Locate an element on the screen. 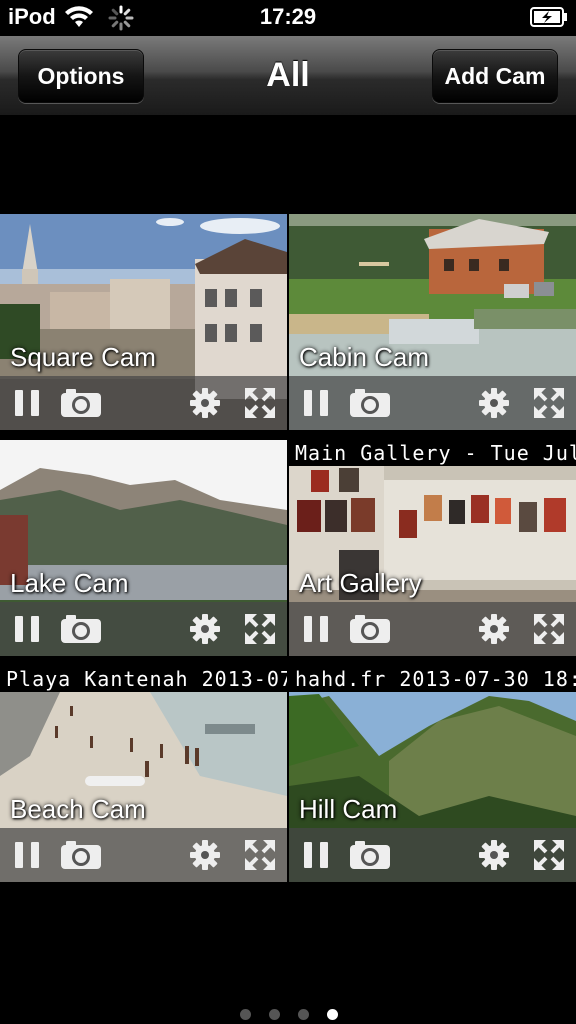 This screenshot has height=1024, width=576. cam-timestamp-caption: Main Gallery - Tue Jul 30 is located at coordinates (432, 453).